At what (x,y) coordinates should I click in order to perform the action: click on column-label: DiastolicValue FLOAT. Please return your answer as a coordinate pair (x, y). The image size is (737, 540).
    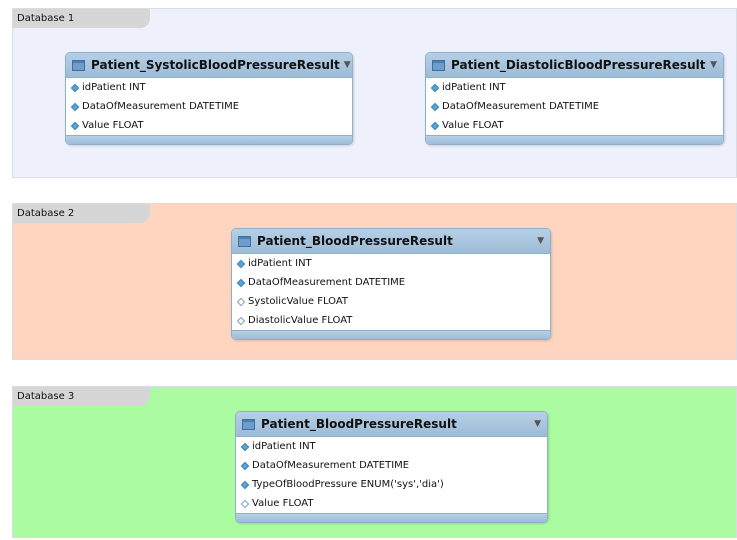
    Looking at the image, I should click on (300, 320).